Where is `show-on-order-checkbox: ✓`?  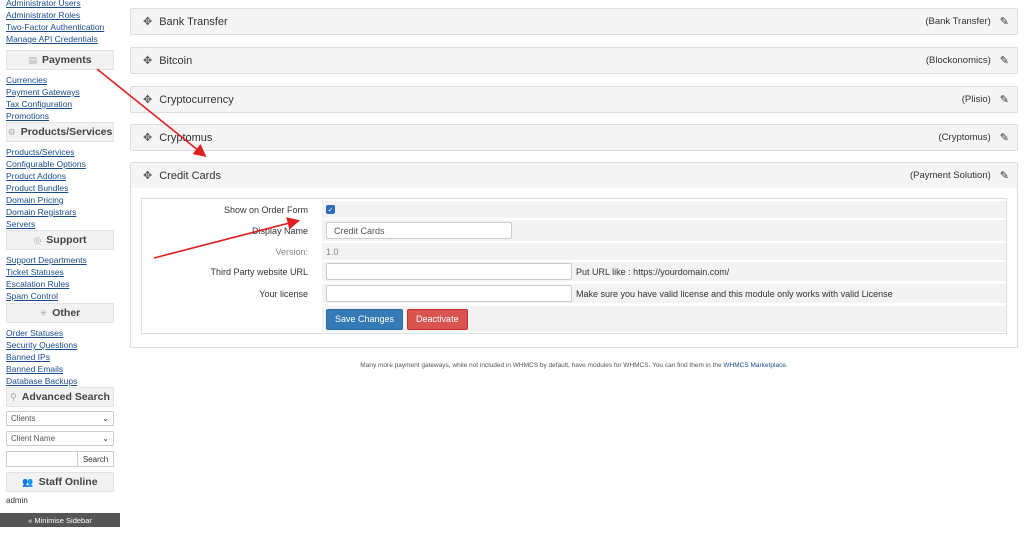 show-on-order-checkbox: ✓ is located at coordinates (330, 209).